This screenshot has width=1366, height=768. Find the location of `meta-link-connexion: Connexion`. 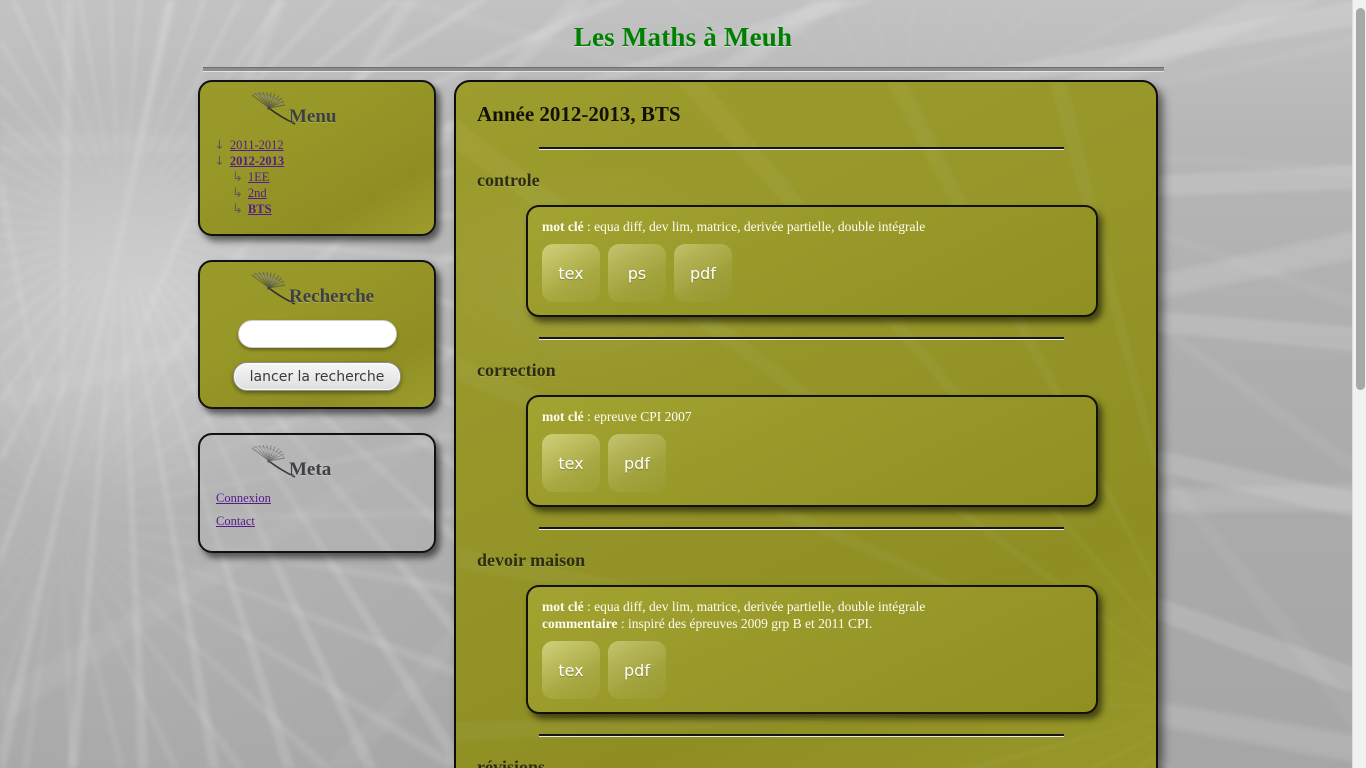

meta-link-connexion: Connexion is located at coordinates (243, 498).